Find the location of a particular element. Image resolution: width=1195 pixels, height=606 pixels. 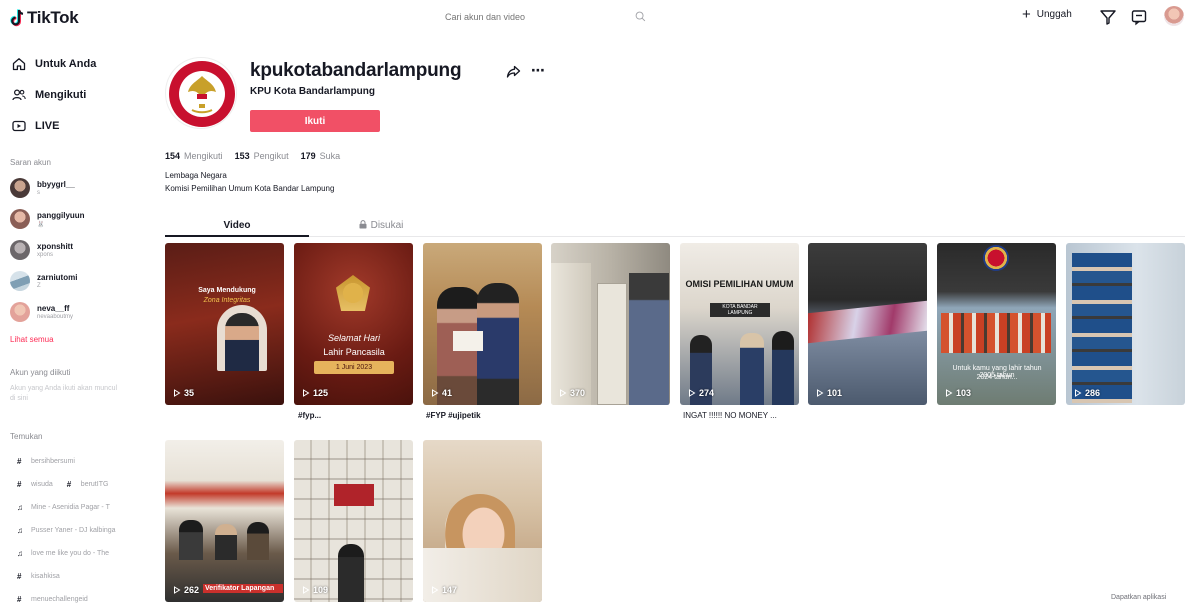

video-card: 109 is located at coordinates (353, 521).